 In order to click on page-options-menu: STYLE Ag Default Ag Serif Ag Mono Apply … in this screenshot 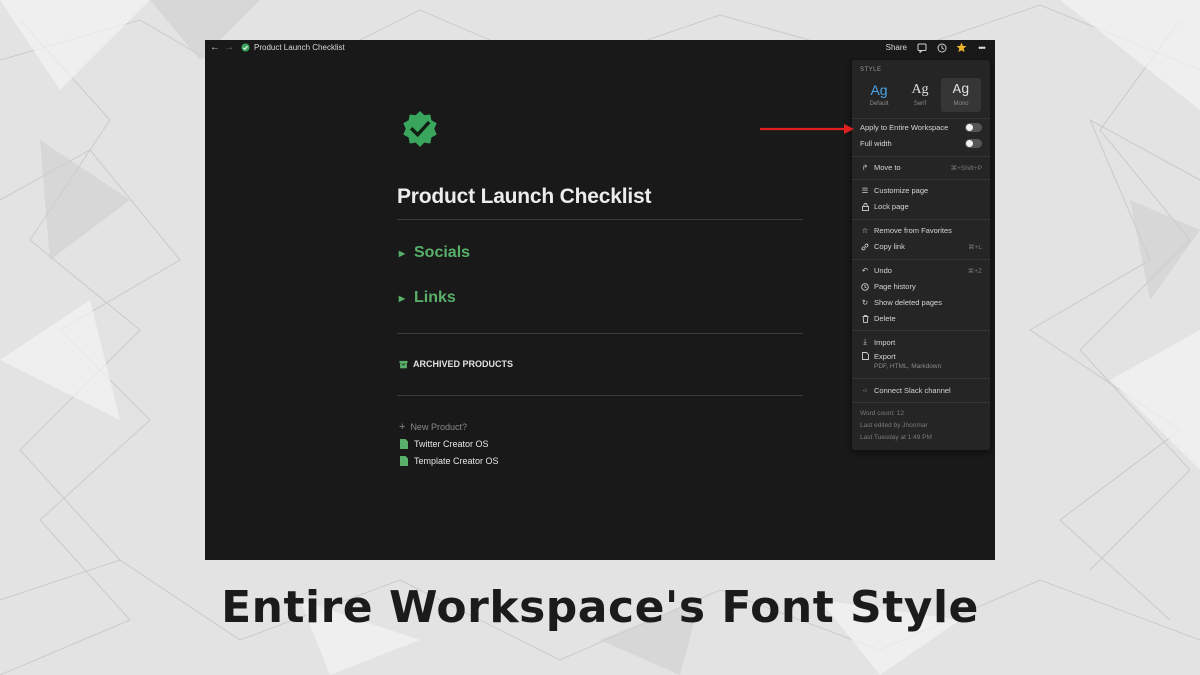, I will do `click(921, 255)`.